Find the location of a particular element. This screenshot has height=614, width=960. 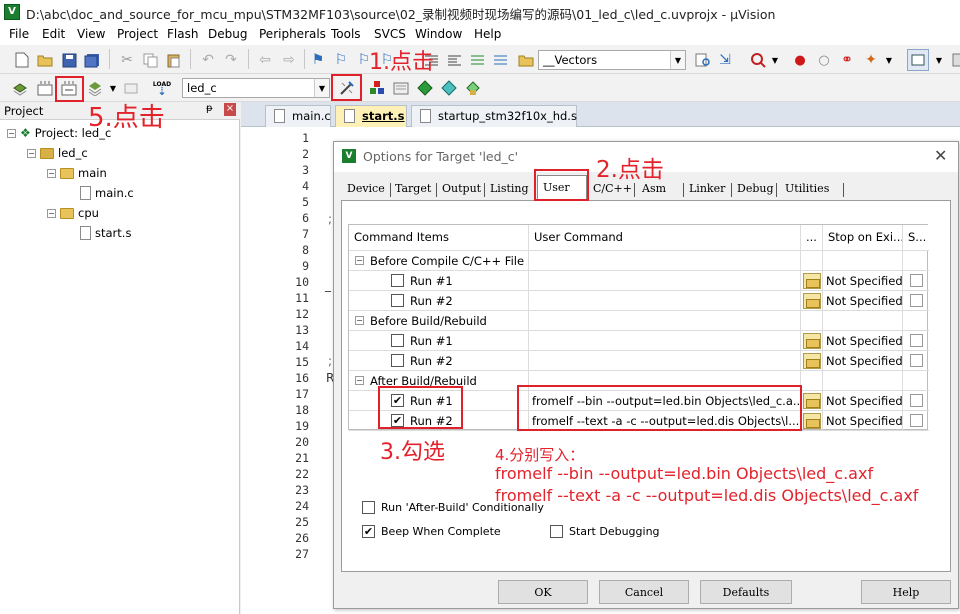

copy-icon is located at coordinates (150, 60).